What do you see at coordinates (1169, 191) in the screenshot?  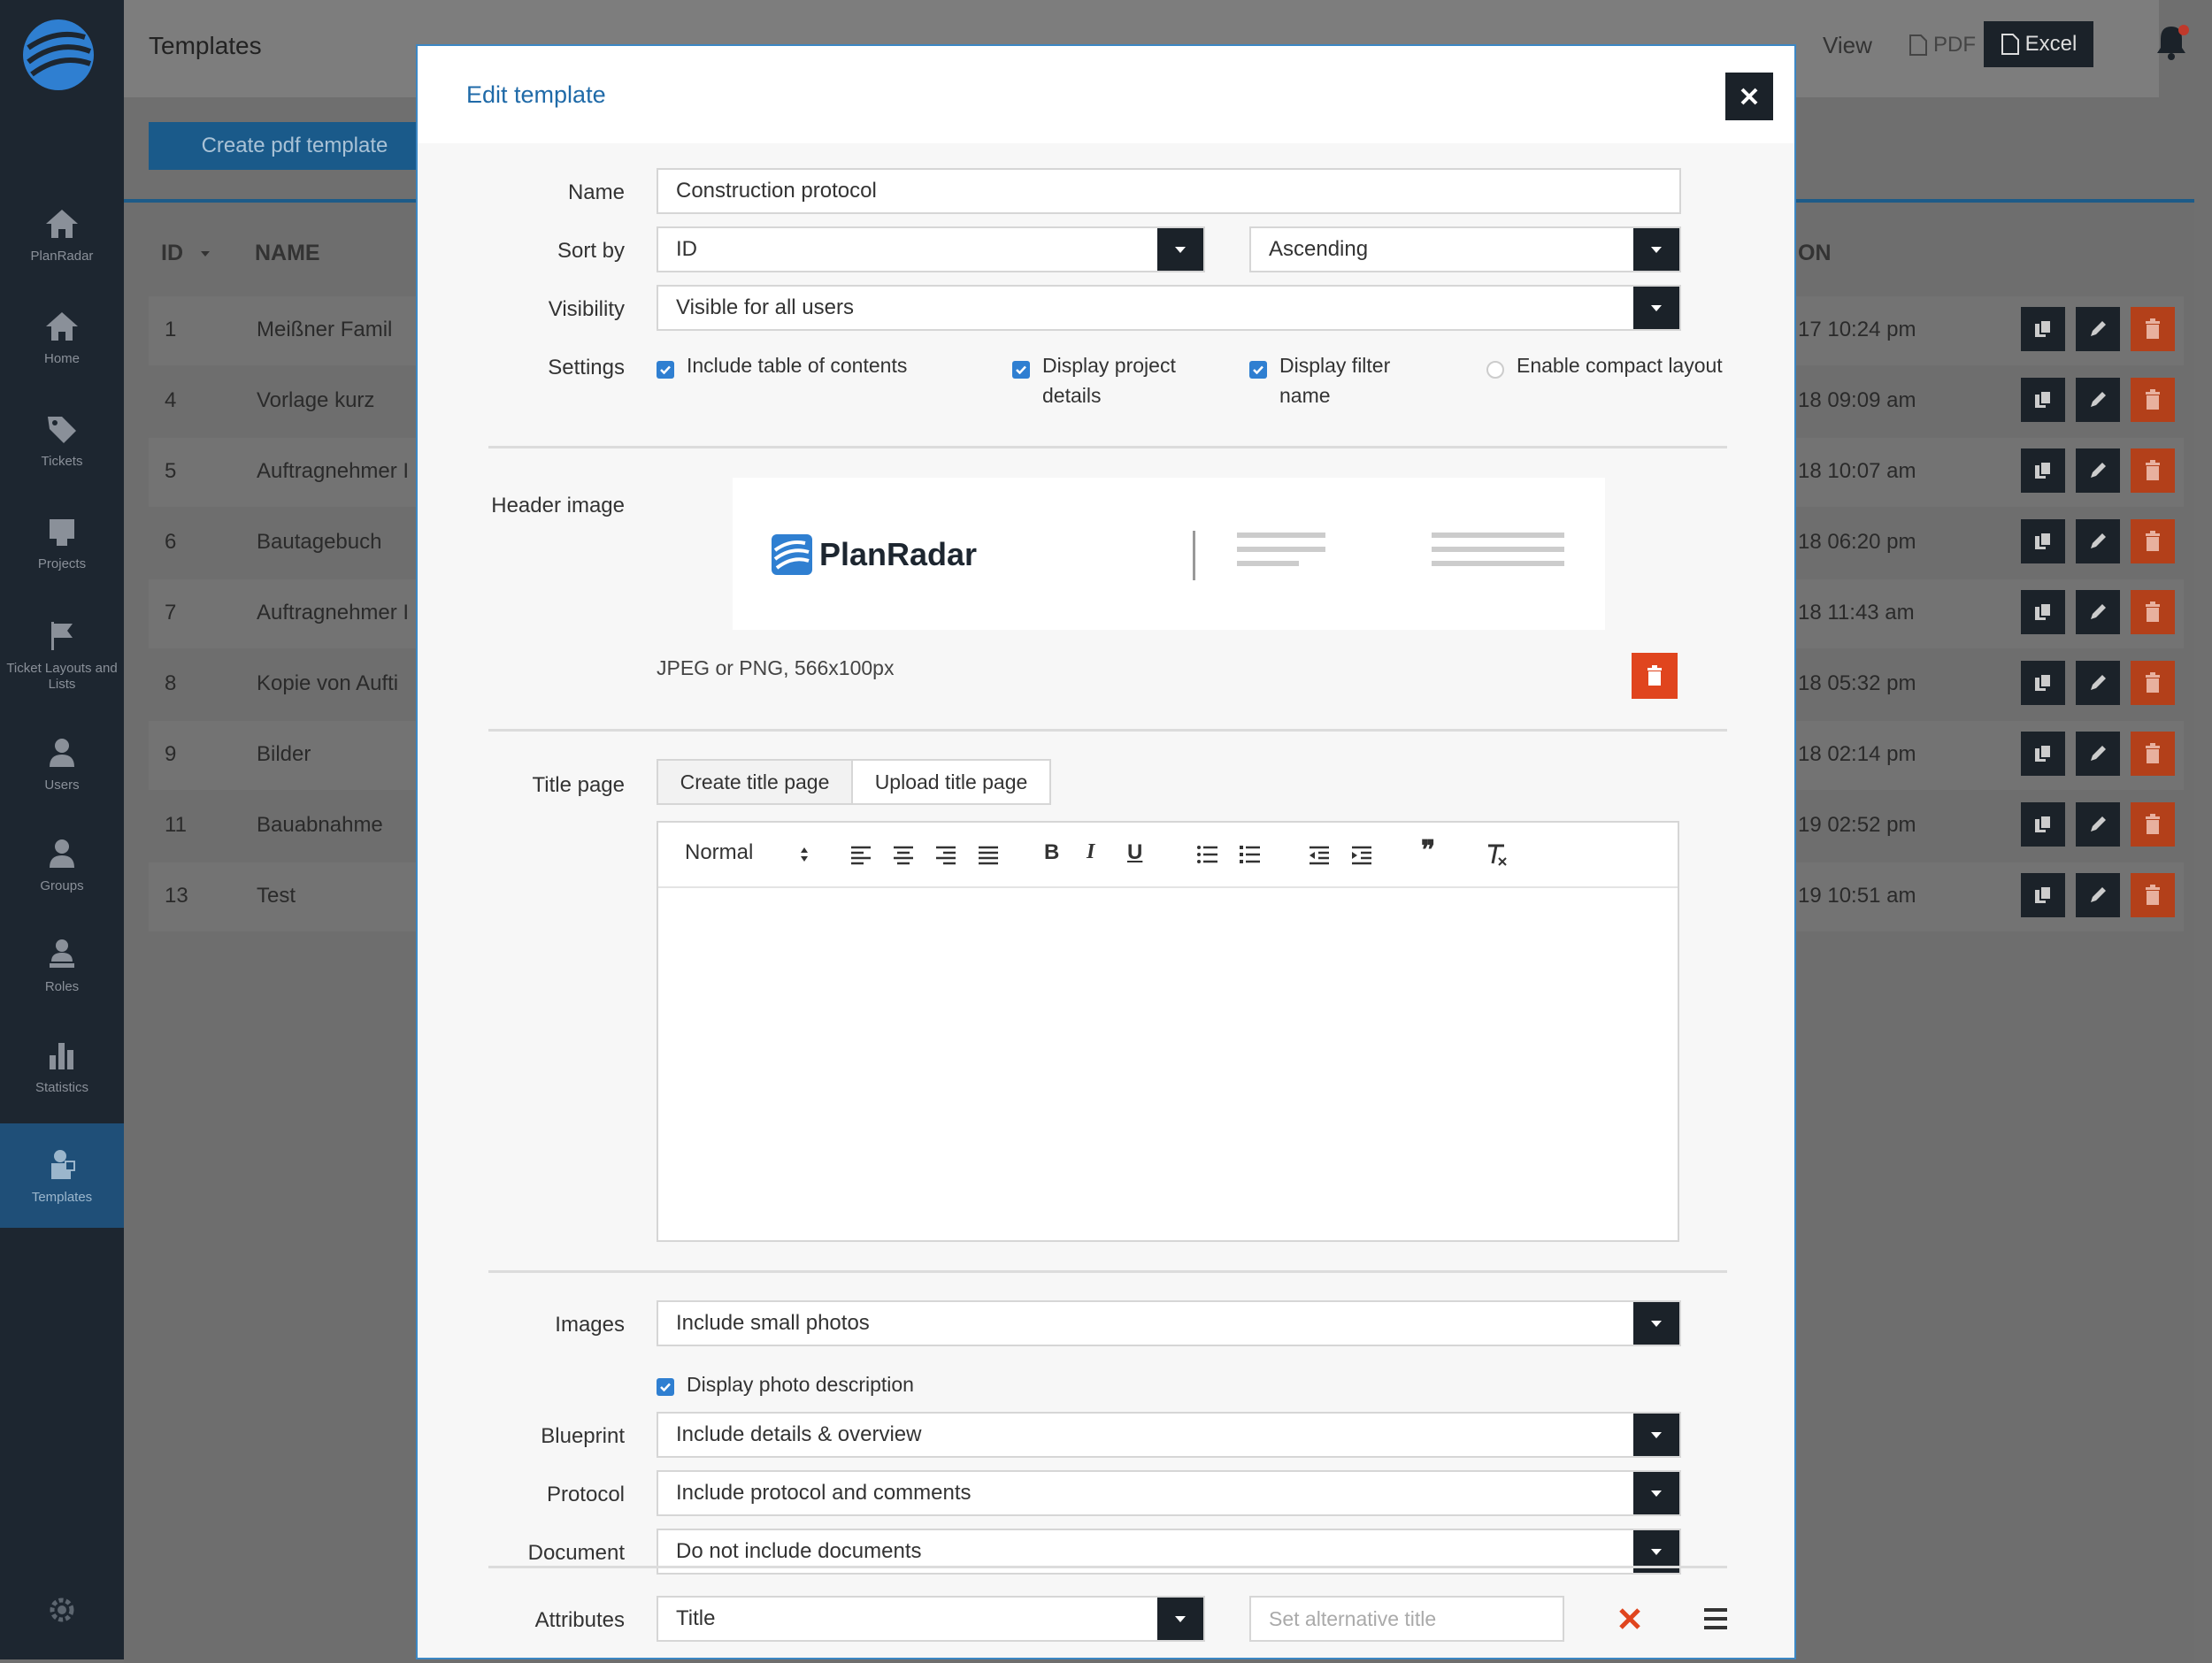 I see `name-input: Construction protocol` at bounding box center [1169, 191].